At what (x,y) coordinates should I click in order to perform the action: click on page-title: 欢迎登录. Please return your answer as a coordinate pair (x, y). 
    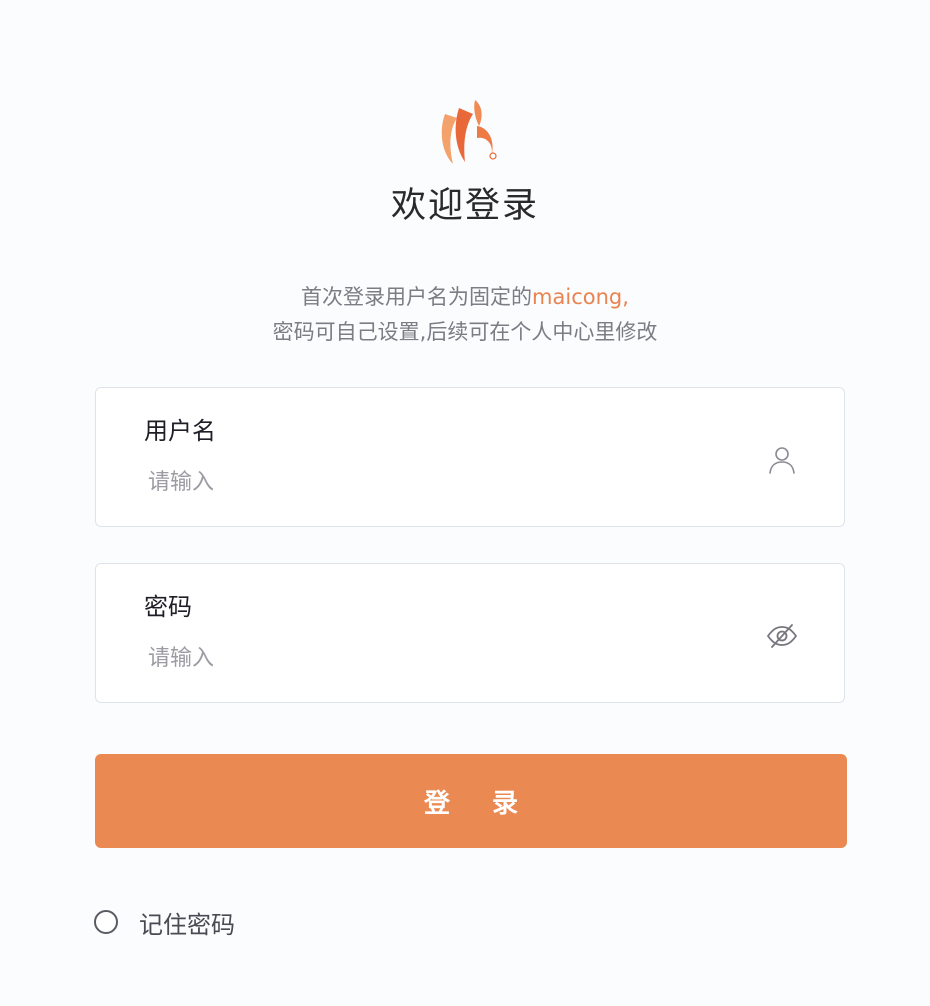
    Looking at the image, I should click on (464, 206).